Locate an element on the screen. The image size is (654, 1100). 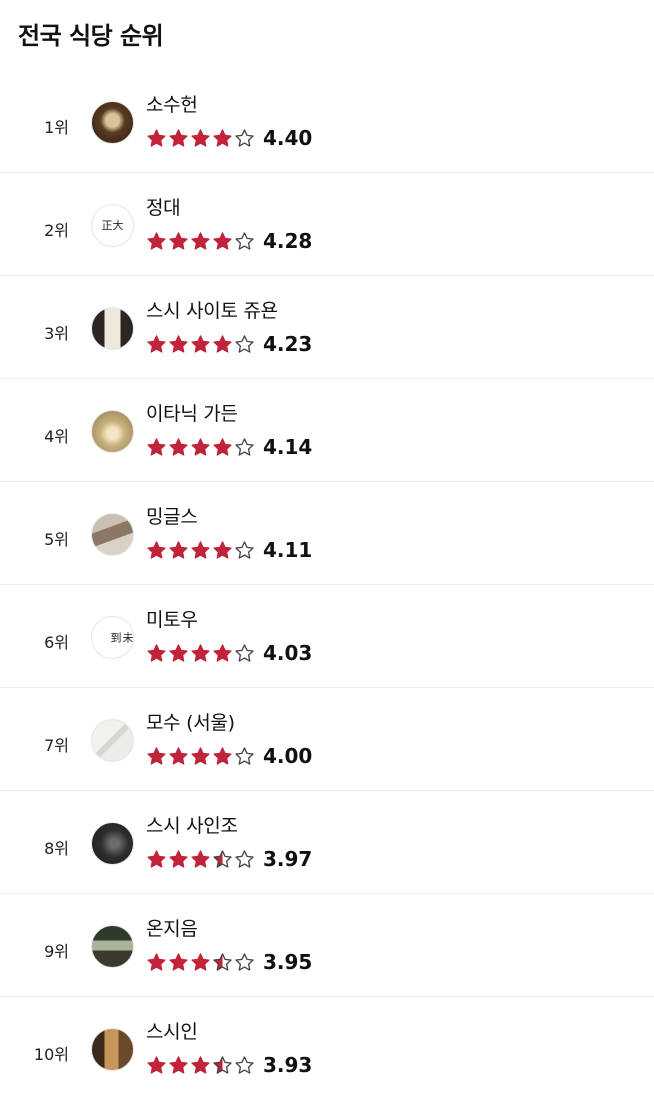
rating: 4.03 is located at coordinates (229, 653).